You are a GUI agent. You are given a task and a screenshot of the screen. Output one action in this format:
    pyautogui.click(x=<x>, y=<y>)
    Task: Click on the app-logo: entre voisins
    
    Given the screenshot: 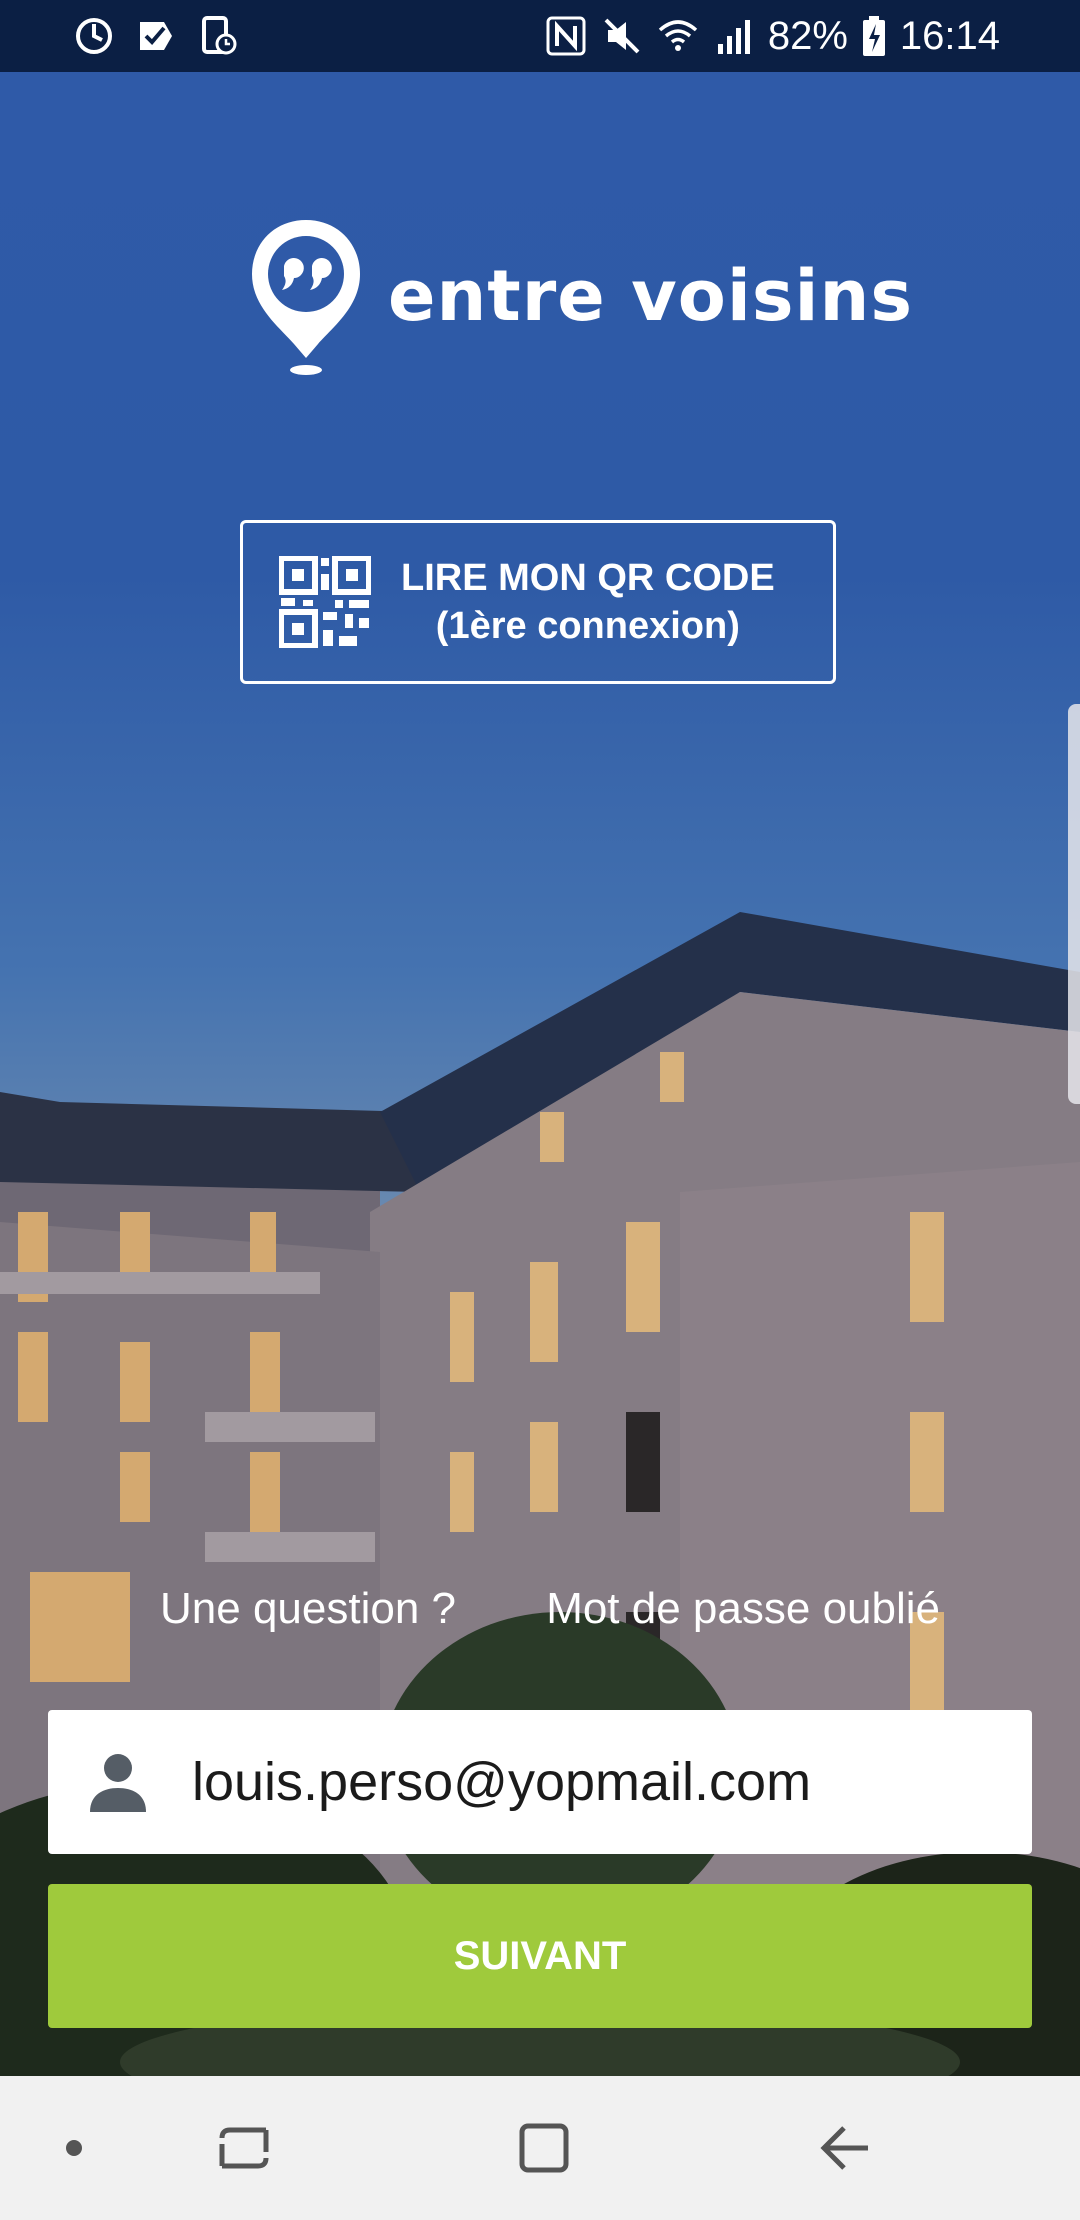 What is the action you would take?
    pyautogui.click(x=580, y=296)
    